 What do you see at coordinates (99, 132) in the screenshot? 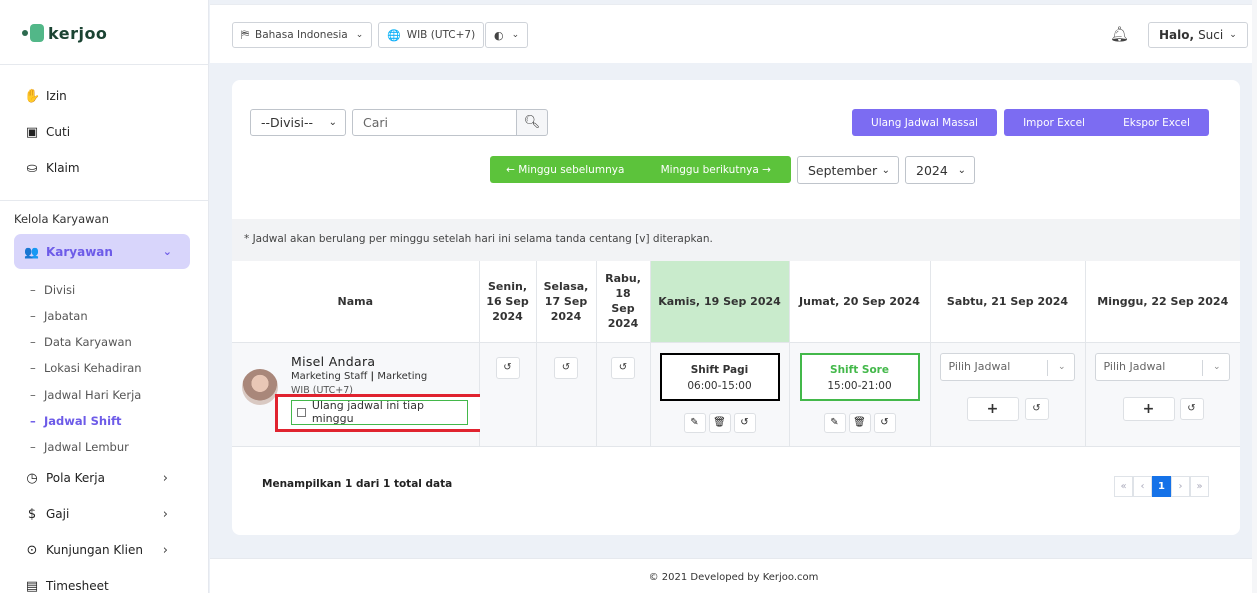
I see `sidebar-item-cuti: ▣ Cuti` at bounding box center [99, 132].